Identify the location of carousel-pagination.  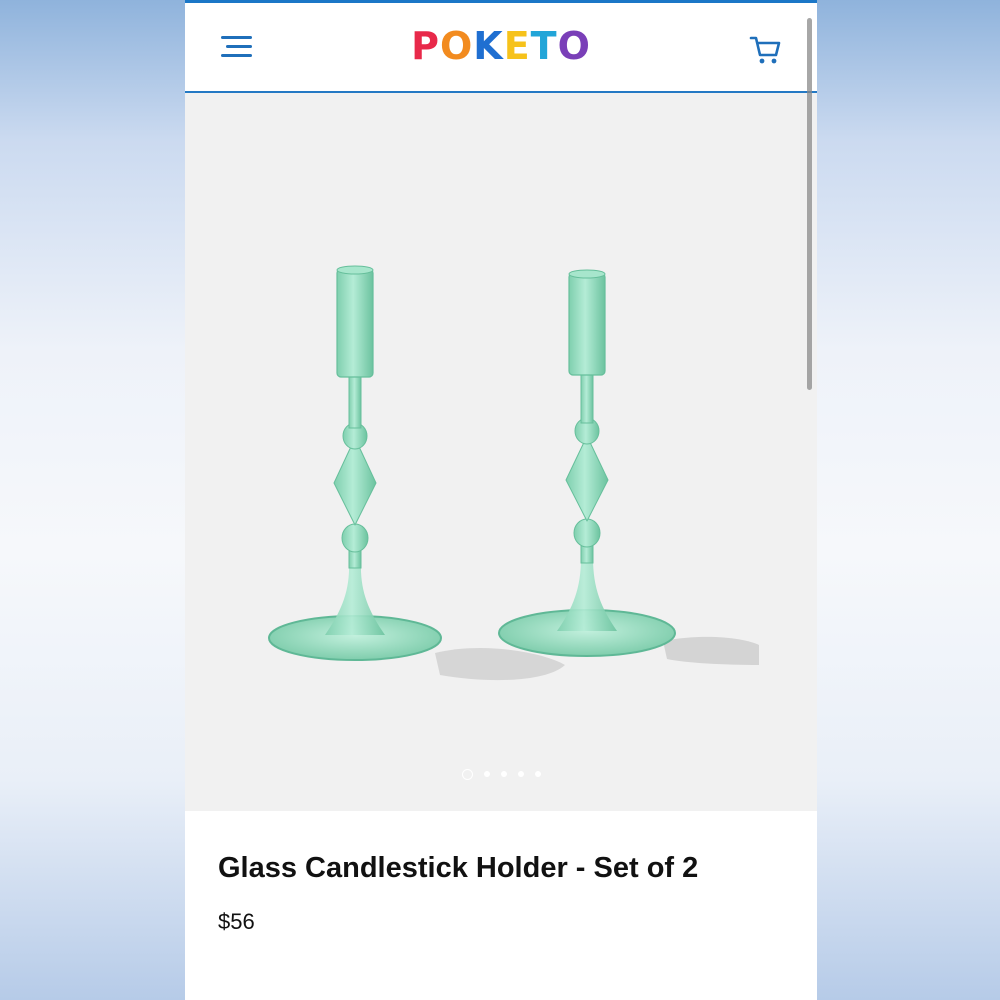
(501, 774).